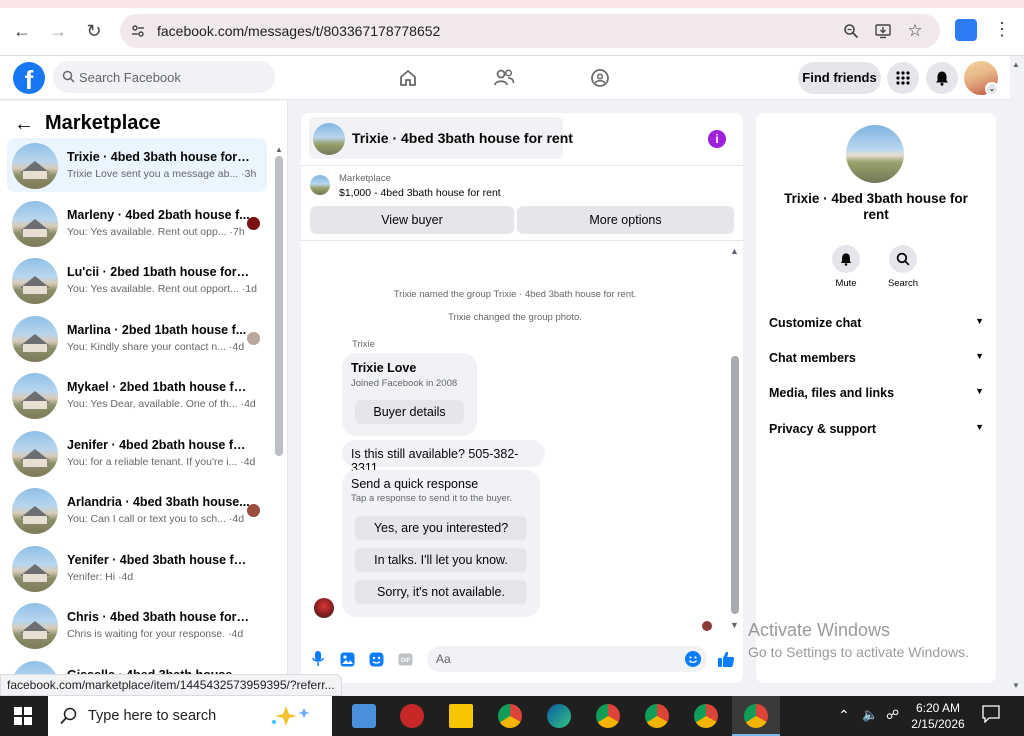 The height and width of the screenshot is (736, 1024). I want to click on privacy-support-row: Privacy & support ▼, so click(876, 432).